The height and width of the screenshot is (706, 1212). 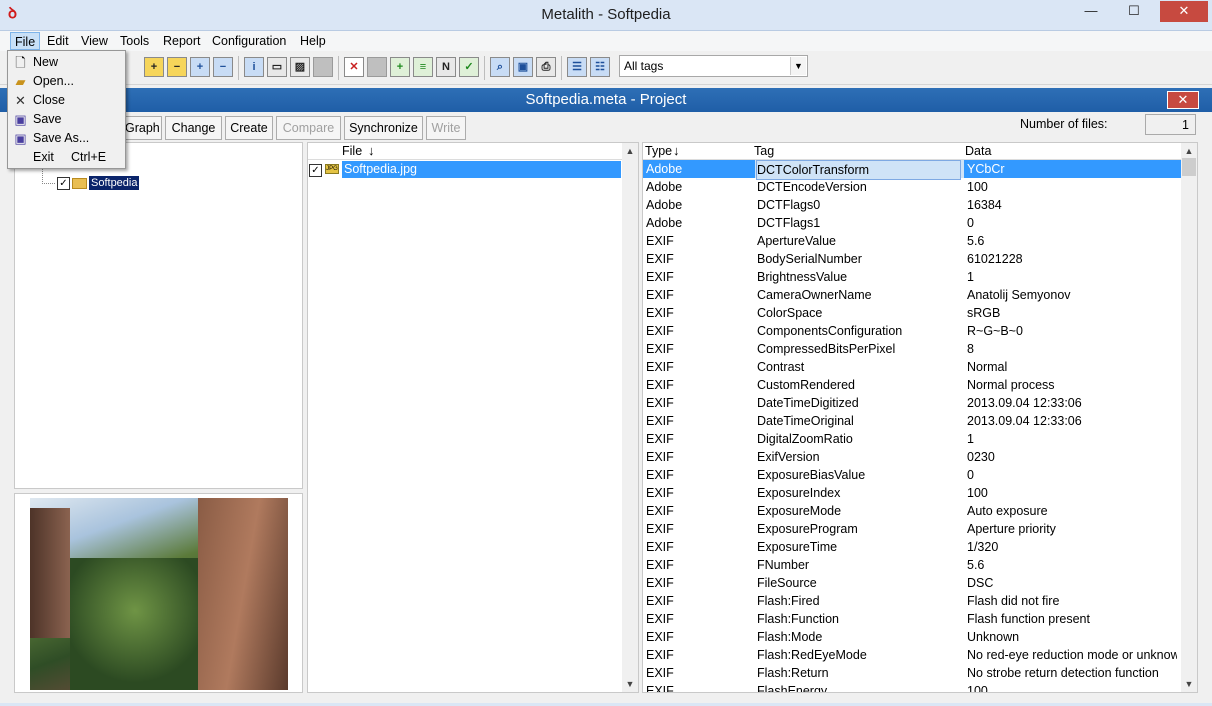 I want to click on menu-item-close: ✕ Close, so click(x=67, y=100).